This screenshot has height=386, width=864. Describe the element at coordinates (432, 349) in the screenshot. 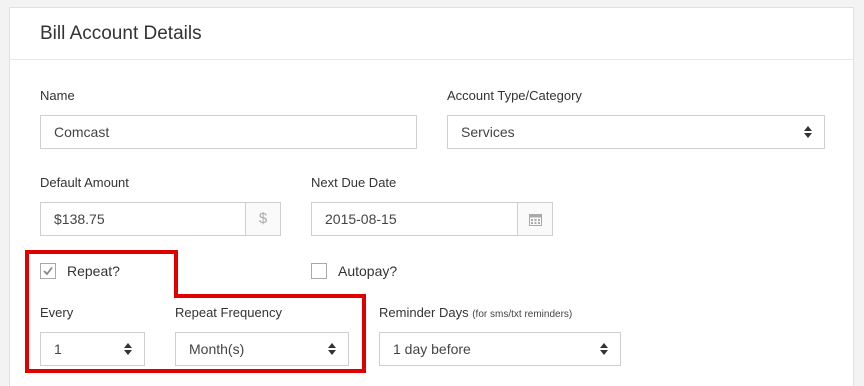

I see `reminder-days-value: 1 day before` at that location.